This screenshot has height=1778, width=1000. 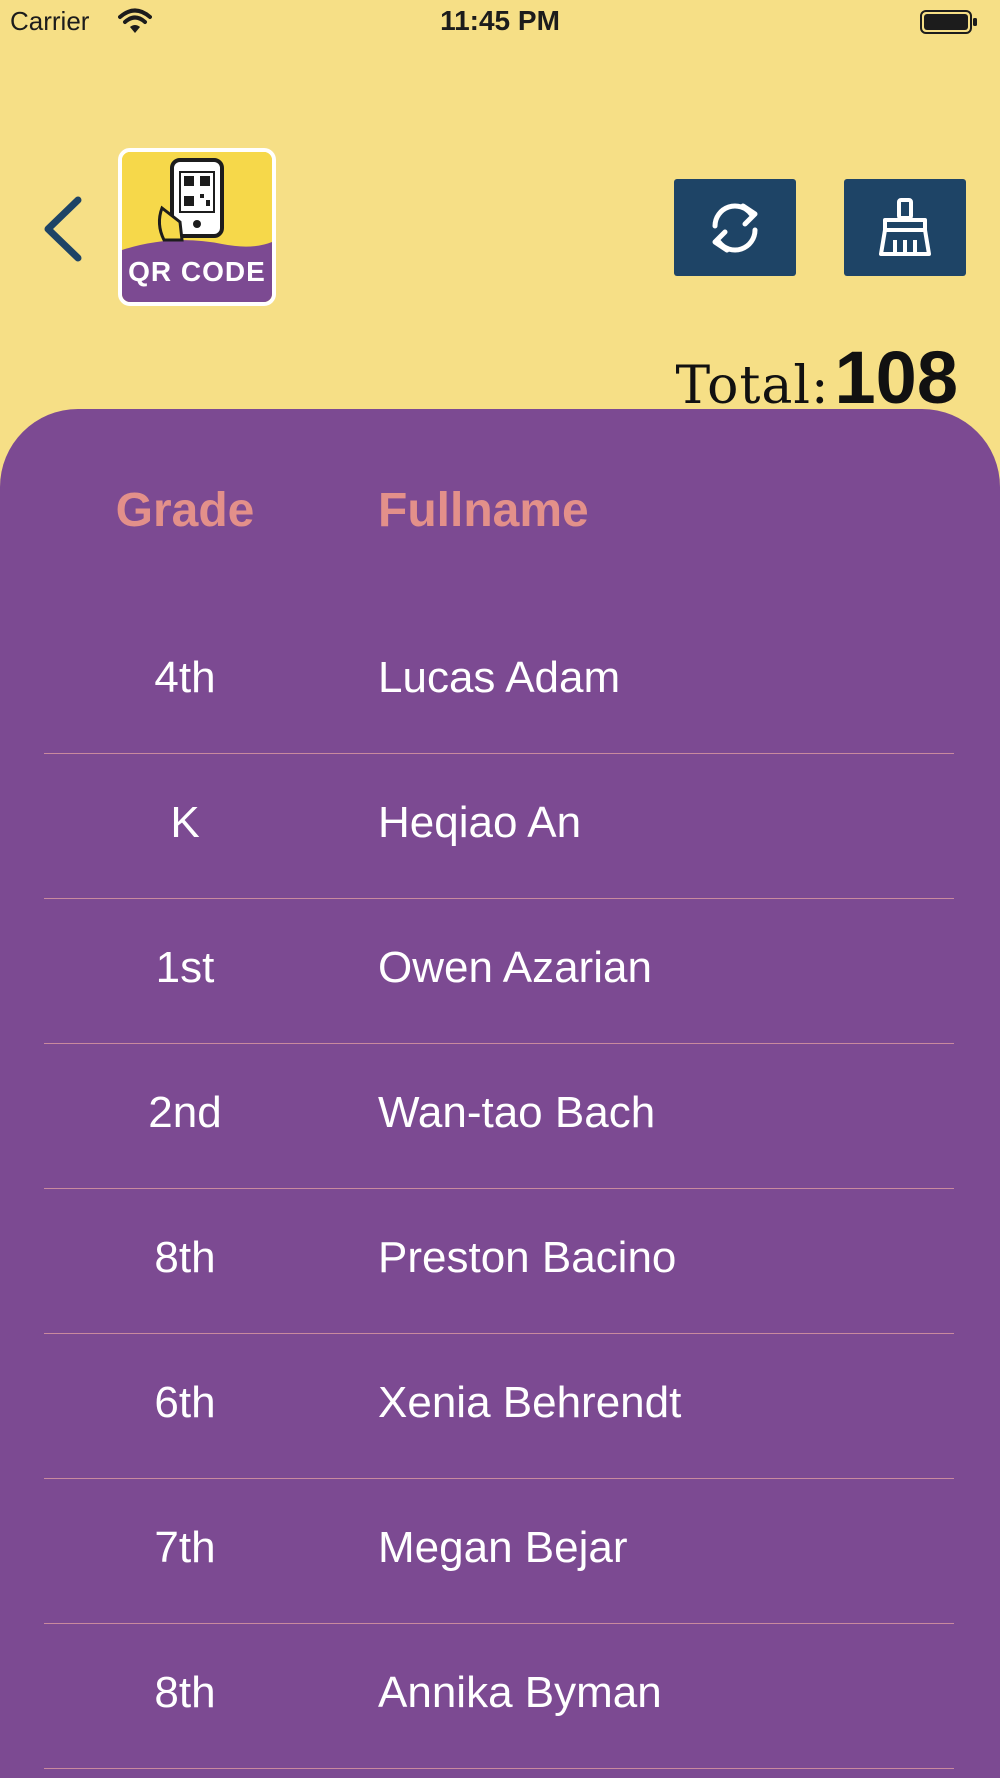 I want to click on list-item: 2nd Wan-tao Bach, so click(x=500, y=1116).